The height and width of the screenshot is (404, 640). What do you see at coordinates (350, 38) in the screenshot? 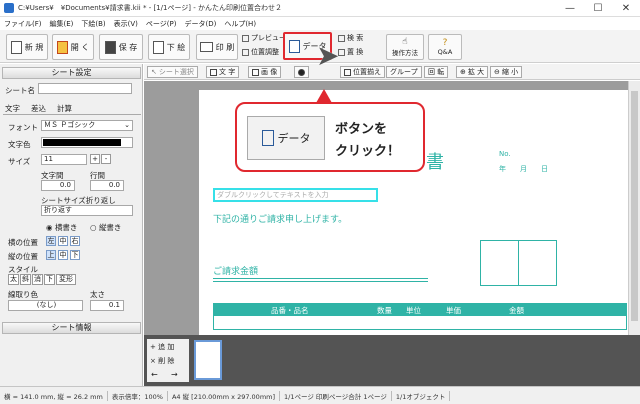
I see `search-button: 検 索` at bounding box center [350, 38].